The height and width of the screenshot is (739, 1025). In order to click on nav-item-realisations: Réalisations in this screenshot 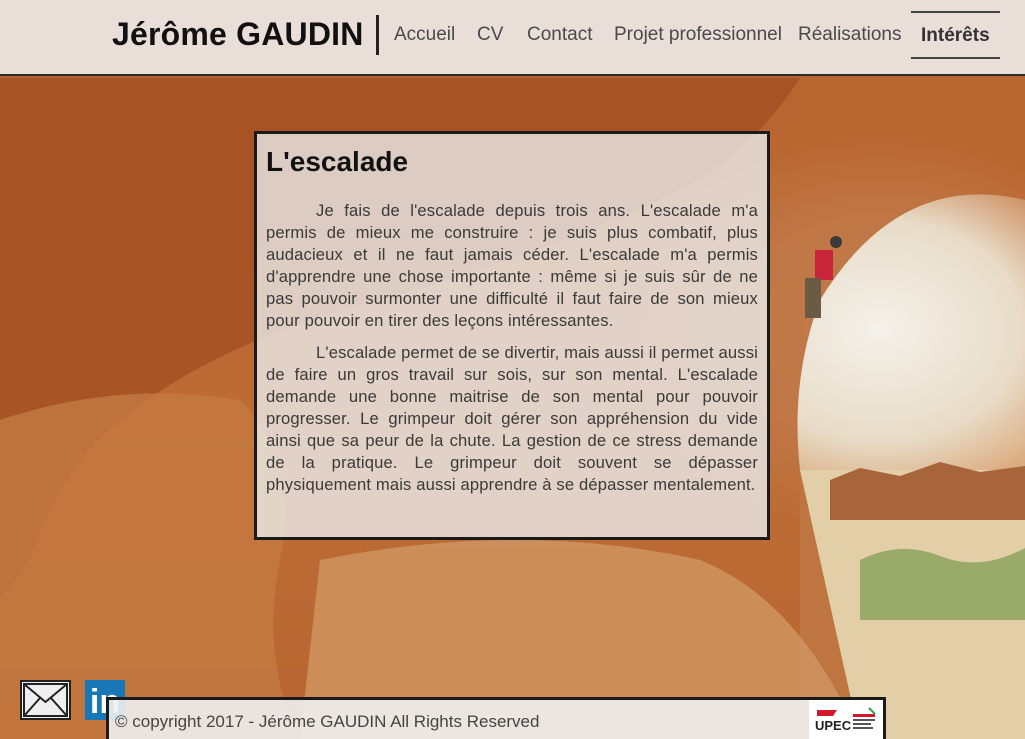, I will do `click(850, 35)`.